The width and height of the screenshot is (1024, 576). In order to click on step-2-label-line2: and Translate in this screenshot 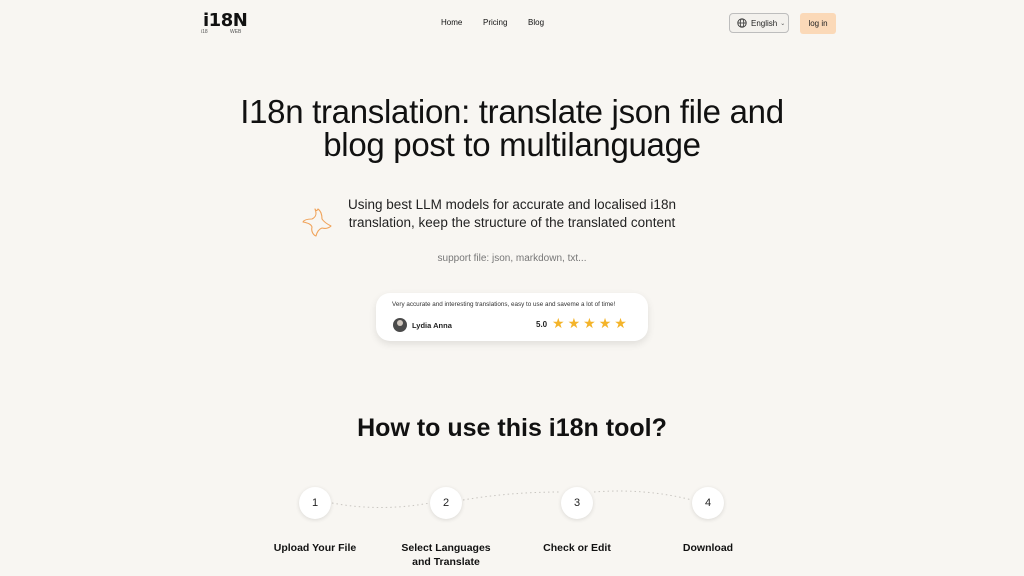, I will do `click(446, 561)`.